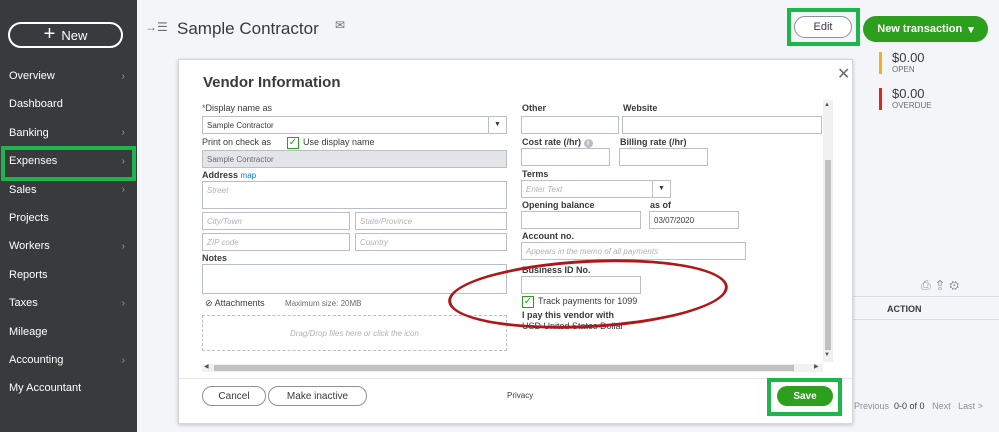 This screenshot has height=432, width=999. I want to click on attachments-dropzone: Drag/Drop files here or click the icon, so click(354, 333).